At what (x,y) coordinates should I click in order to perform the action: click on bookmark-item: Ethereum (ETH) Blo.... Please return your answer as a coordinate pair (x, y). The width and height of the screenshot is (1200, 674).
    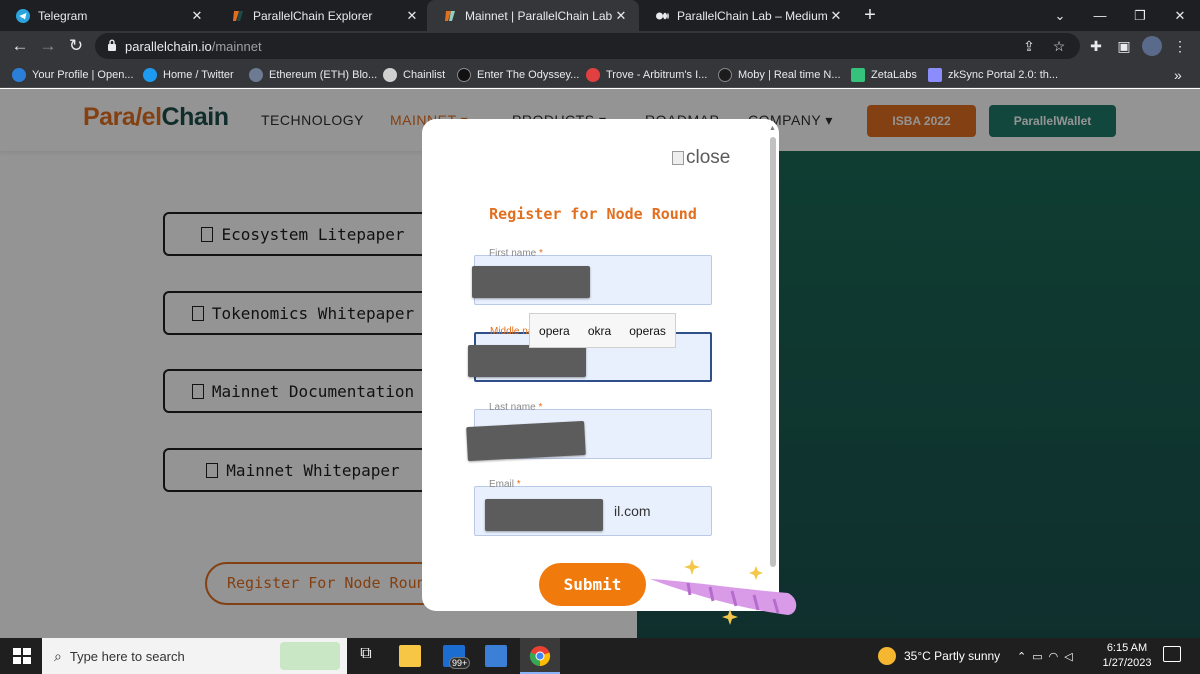
    Looking at the image, I should click on (313, 75).